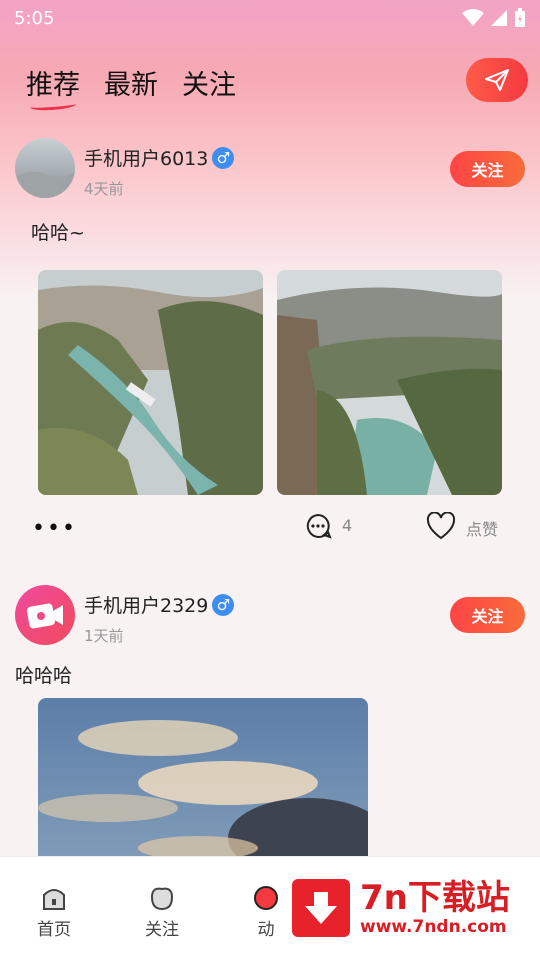 The width and height of the screenshot is (540, 960). Describe the element at coordinates (266, 898) in the screenshot. I see `moments-icon` at that location.